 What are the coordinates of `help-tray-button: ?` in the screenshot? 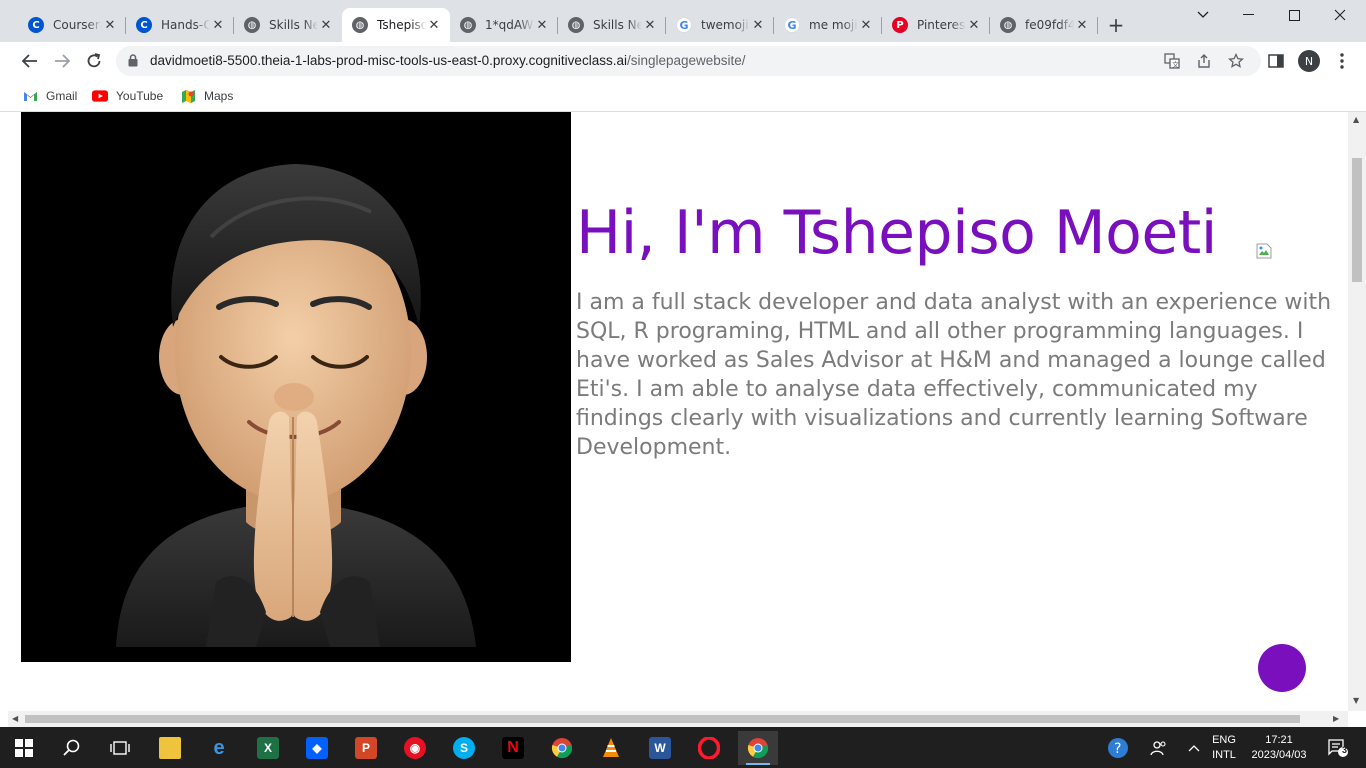 It's located at (1118, 747).